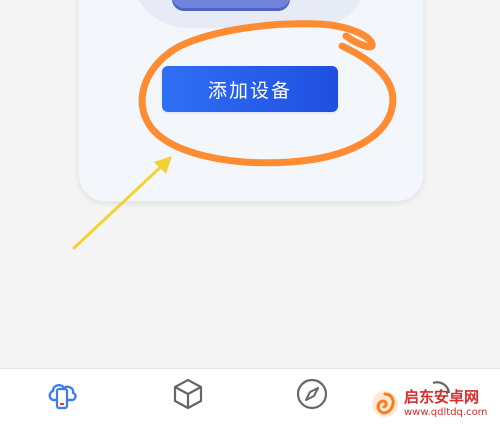  Describe the element at coordinates (188, 394) in the screenshot. I see `cube-icon` at that location.